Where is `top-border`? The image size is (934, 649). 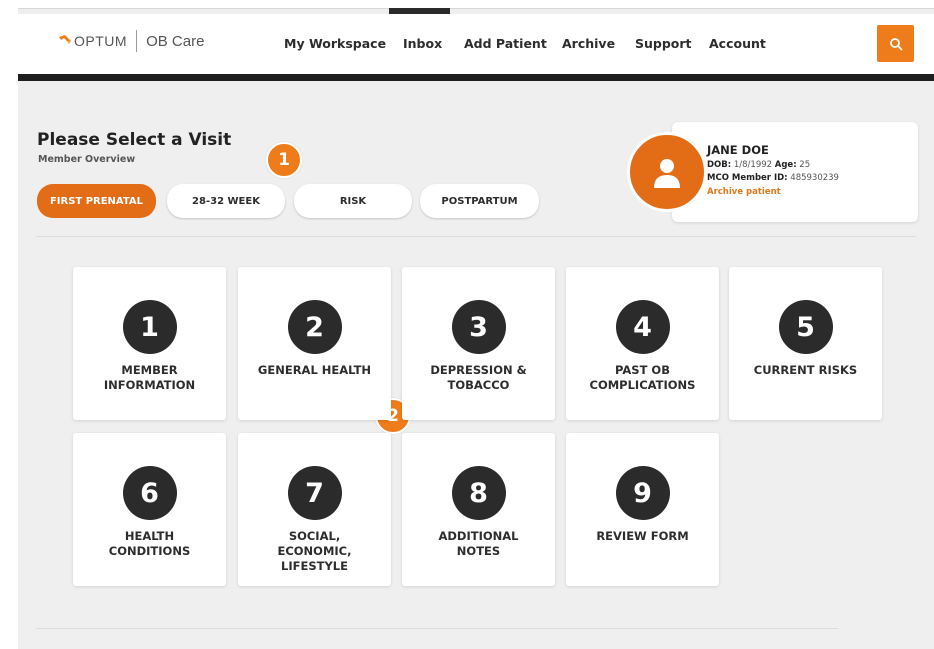
top-border is located at coordinates (476, 8).